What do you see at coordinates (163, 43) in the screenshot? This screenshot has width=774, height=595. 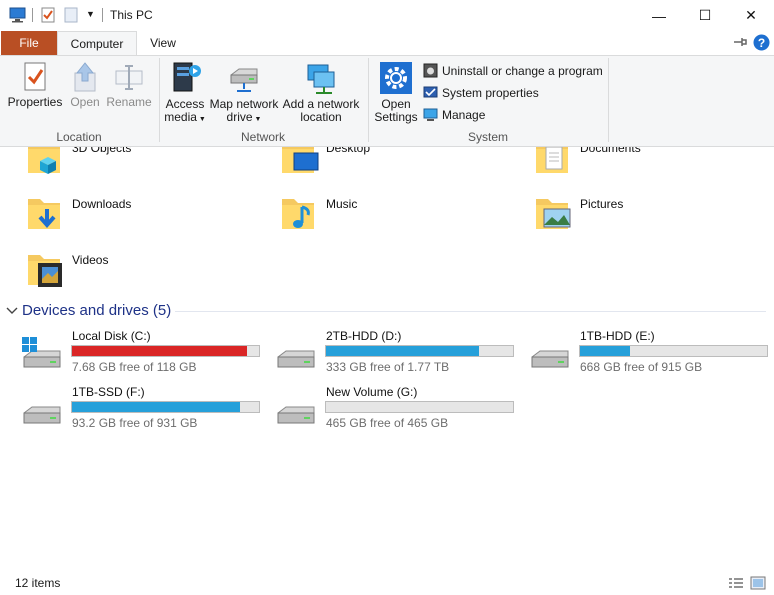 I see `tab-view: View` at bounding box center [163, 43].